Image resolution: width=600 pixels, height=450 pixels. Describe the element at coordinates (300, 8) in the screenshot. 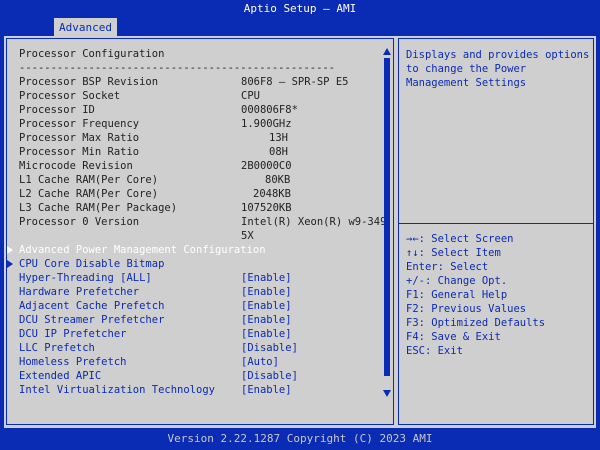

I see `window-title: Aptio Setup – AMI` at that location.